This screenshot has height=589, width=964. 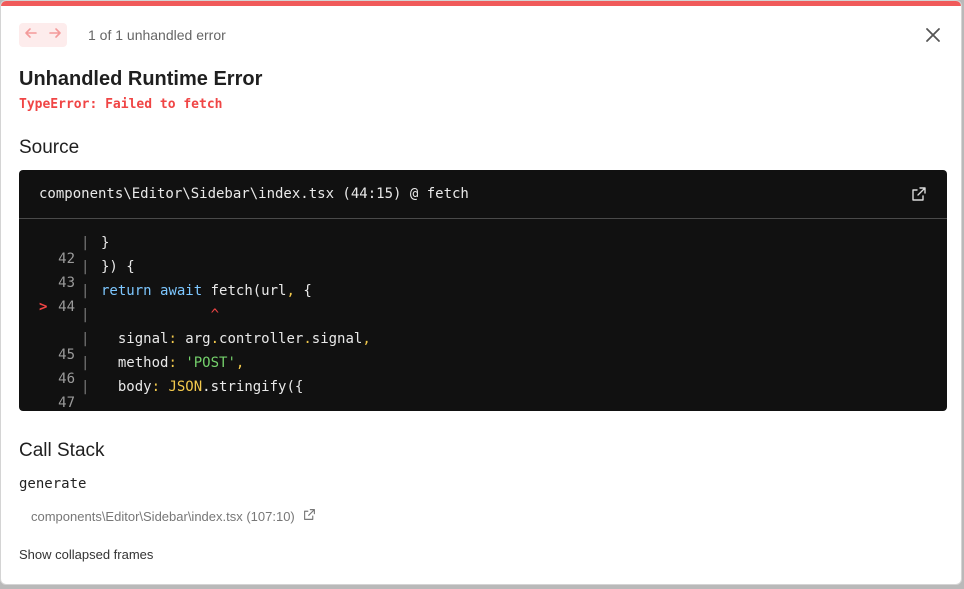 I want to click on code-line: 45 | signal: arg.controller.signal,, so click(x=214, y=347).